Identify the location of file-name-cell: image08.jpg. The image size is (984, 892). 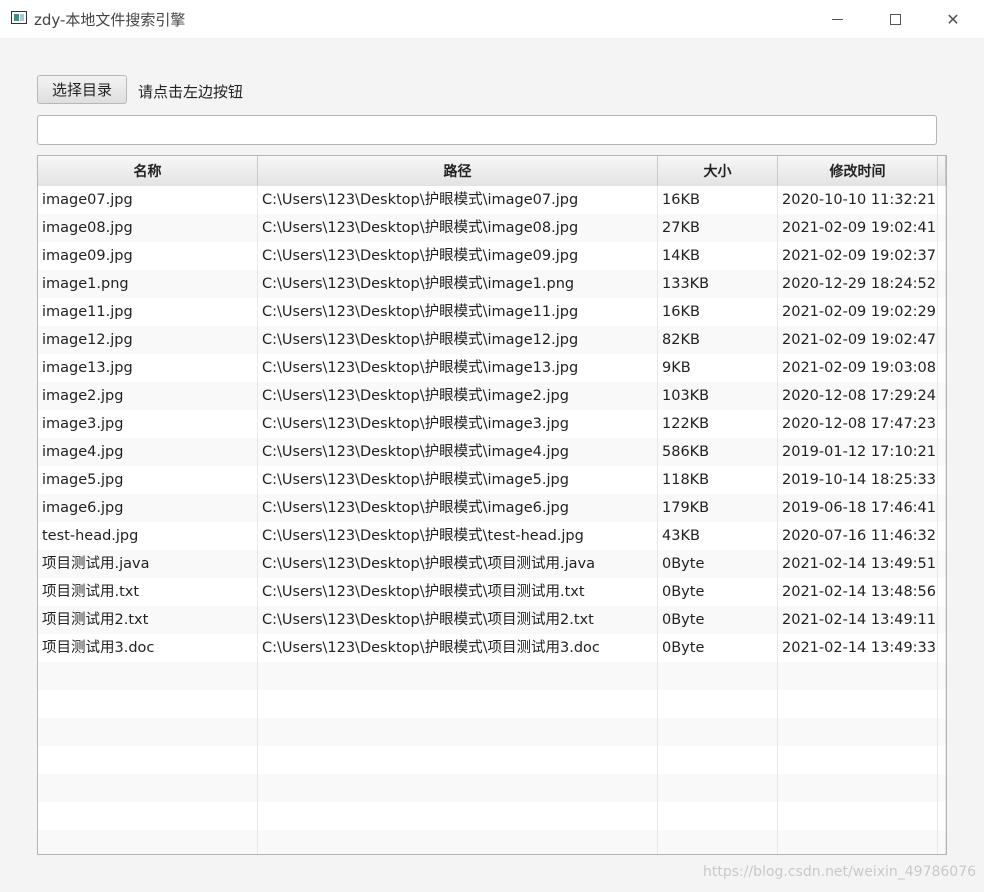
(148, 228).